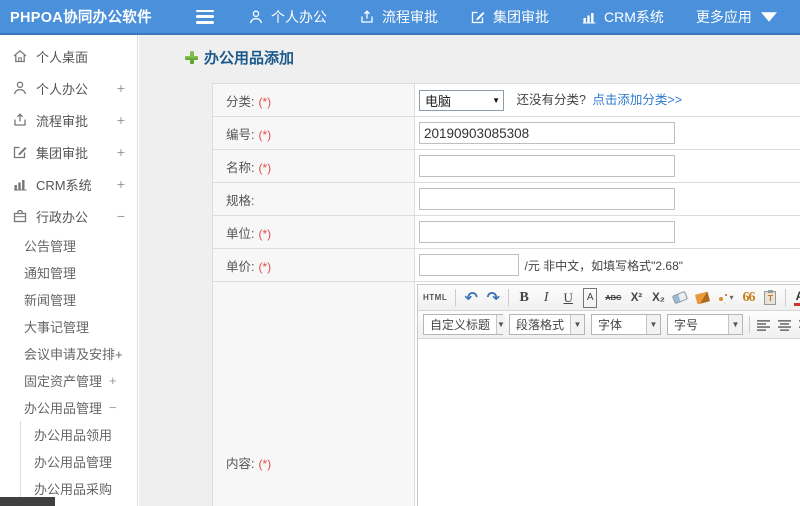 Image resolution: width=800 pixels, height=506 pixels. Describe the element at coordinates (62, 121) in the screenshot. I see `sidebar-label: 流程审批` at that location.